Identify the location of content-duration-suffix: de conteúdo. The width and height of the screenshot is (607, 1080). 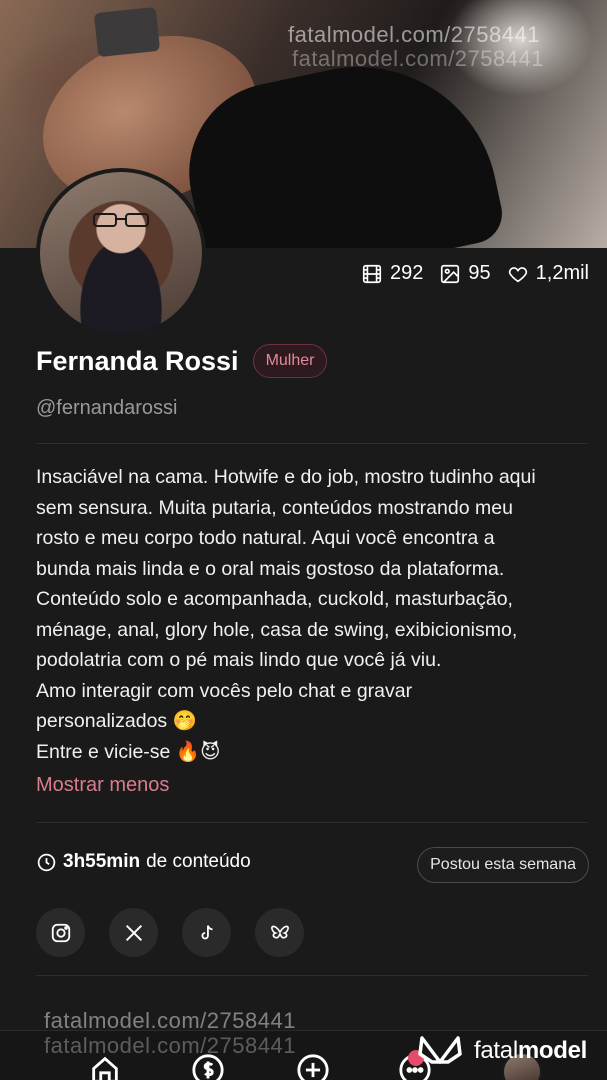
(198, 861).